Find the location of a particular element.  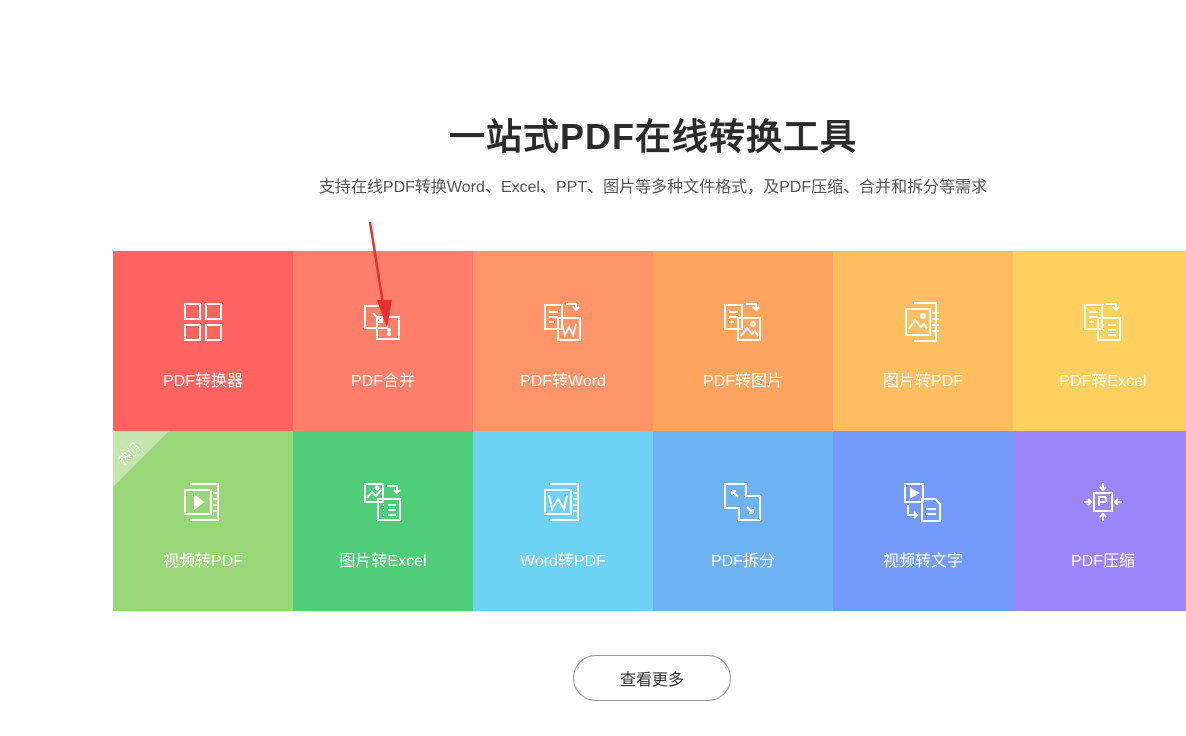

tool-pdf-converter: PDF转换器 is located at coordinates (203, 341).